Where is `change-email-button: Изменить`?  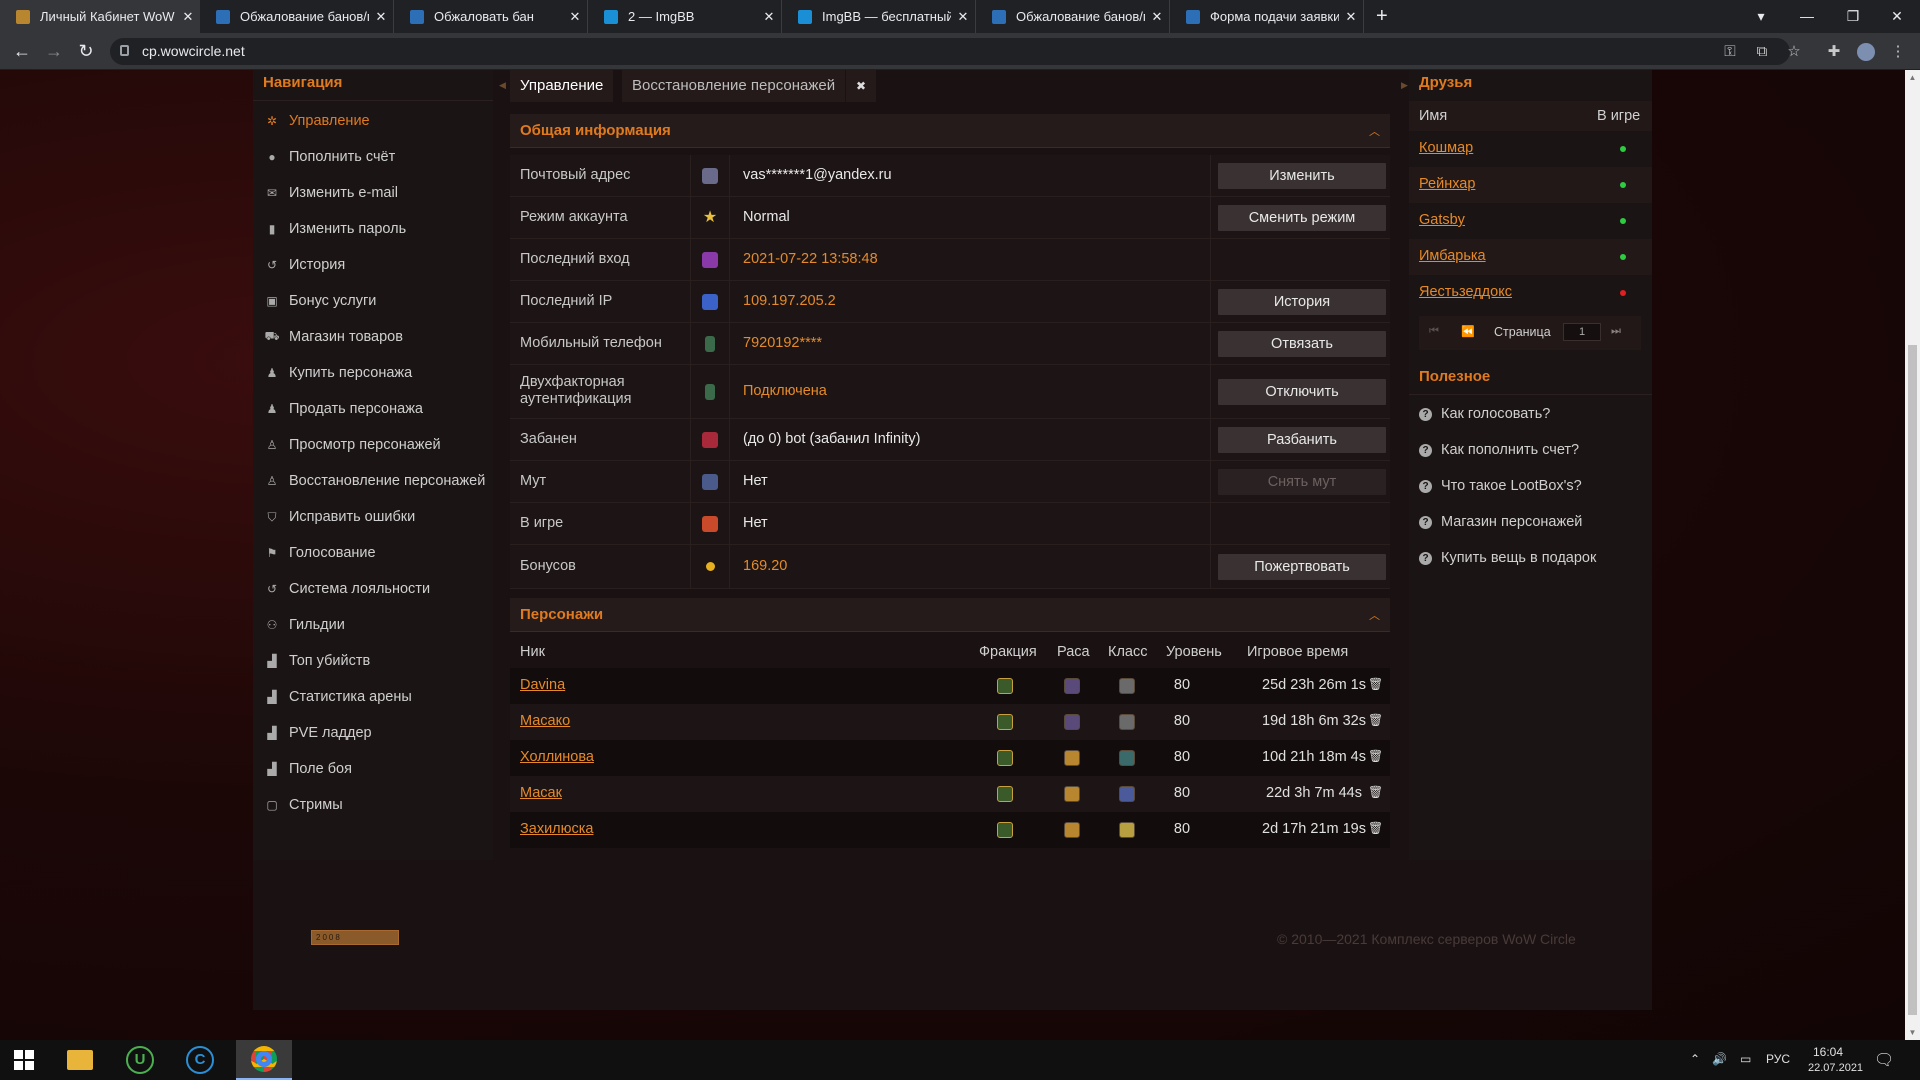
change-email-button: Изменить is located at coordinates (1302, 176).